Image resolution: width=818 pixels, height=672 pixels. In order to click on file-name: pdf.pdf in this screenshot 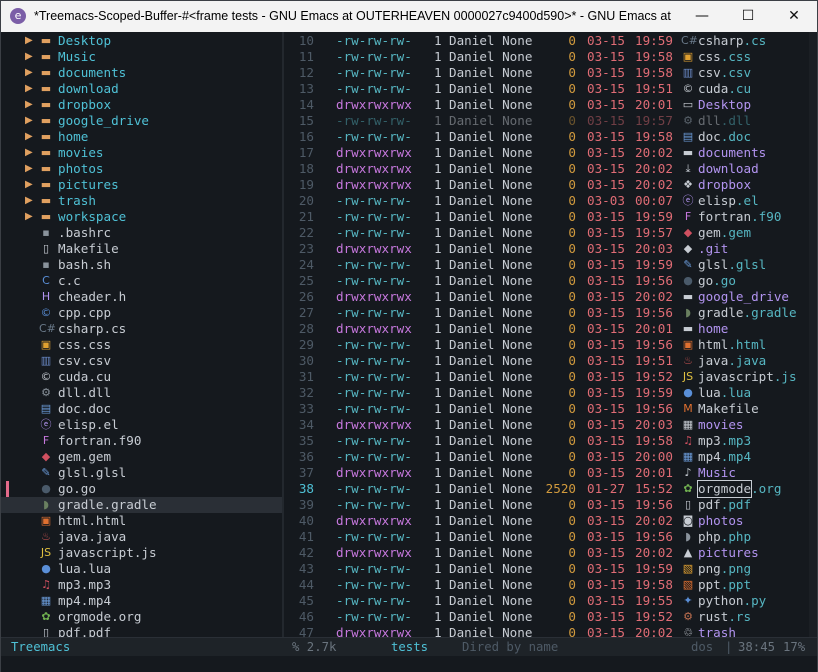, I will do `click(724, 505)`.